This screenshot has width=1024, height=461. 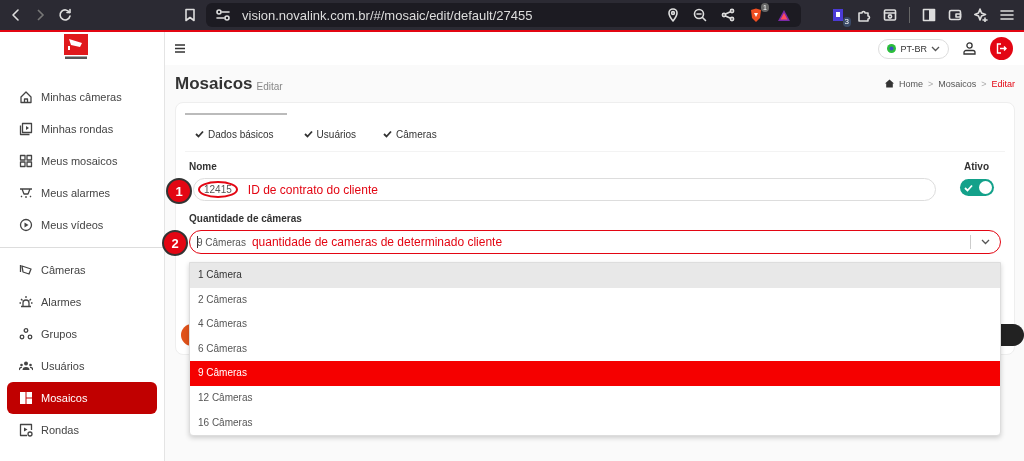 What do you see at coordinates (26, 334) in the screenshot?
I see `group-icon` at bounding box center [26, 334].